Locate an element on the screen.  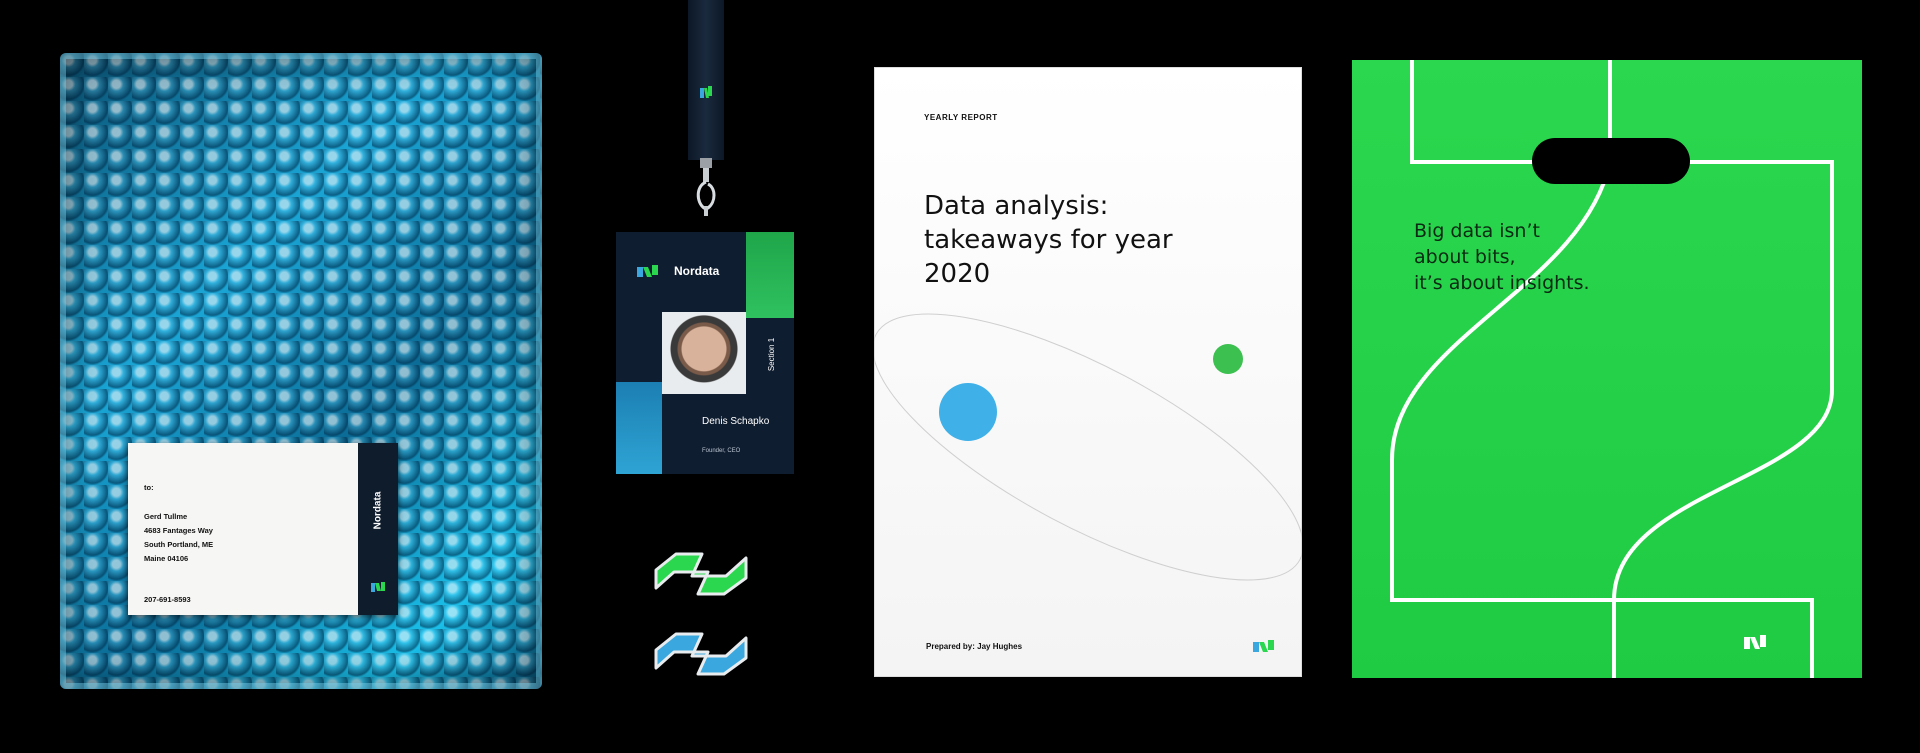
lanyard-logo-icon is located at coordinates (706, 92).